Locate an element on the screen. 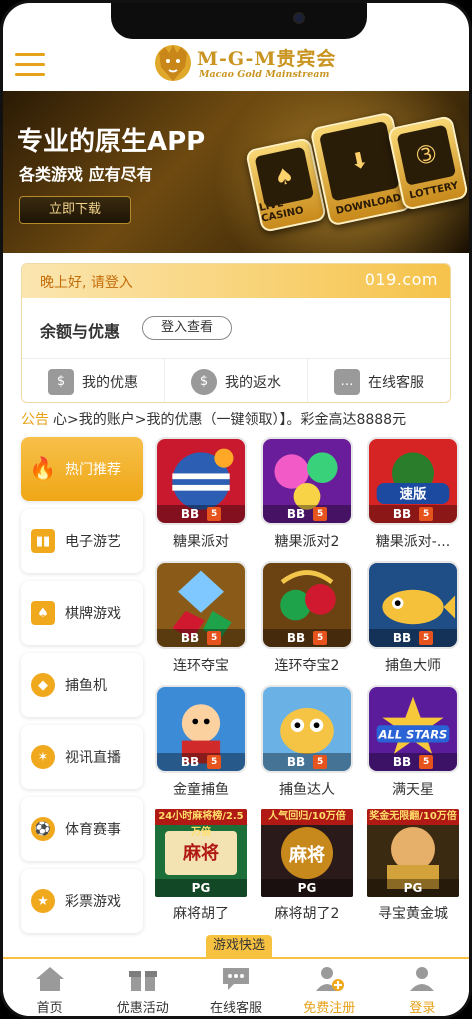 This screenshot has height=1019, width=472. promo-strip: 人气回归/10万倍 is located at coordinates (307, 817).